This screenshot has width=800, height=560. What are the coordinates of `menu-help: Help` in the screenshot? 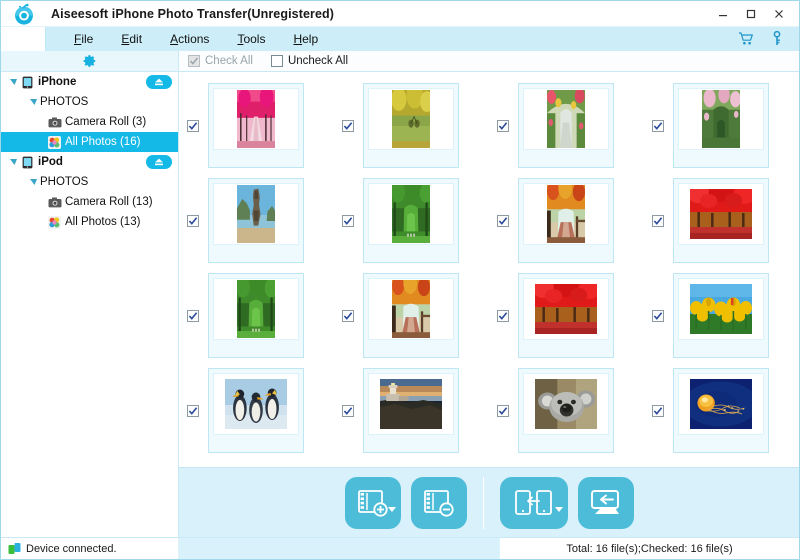 It's located at (305, 39).